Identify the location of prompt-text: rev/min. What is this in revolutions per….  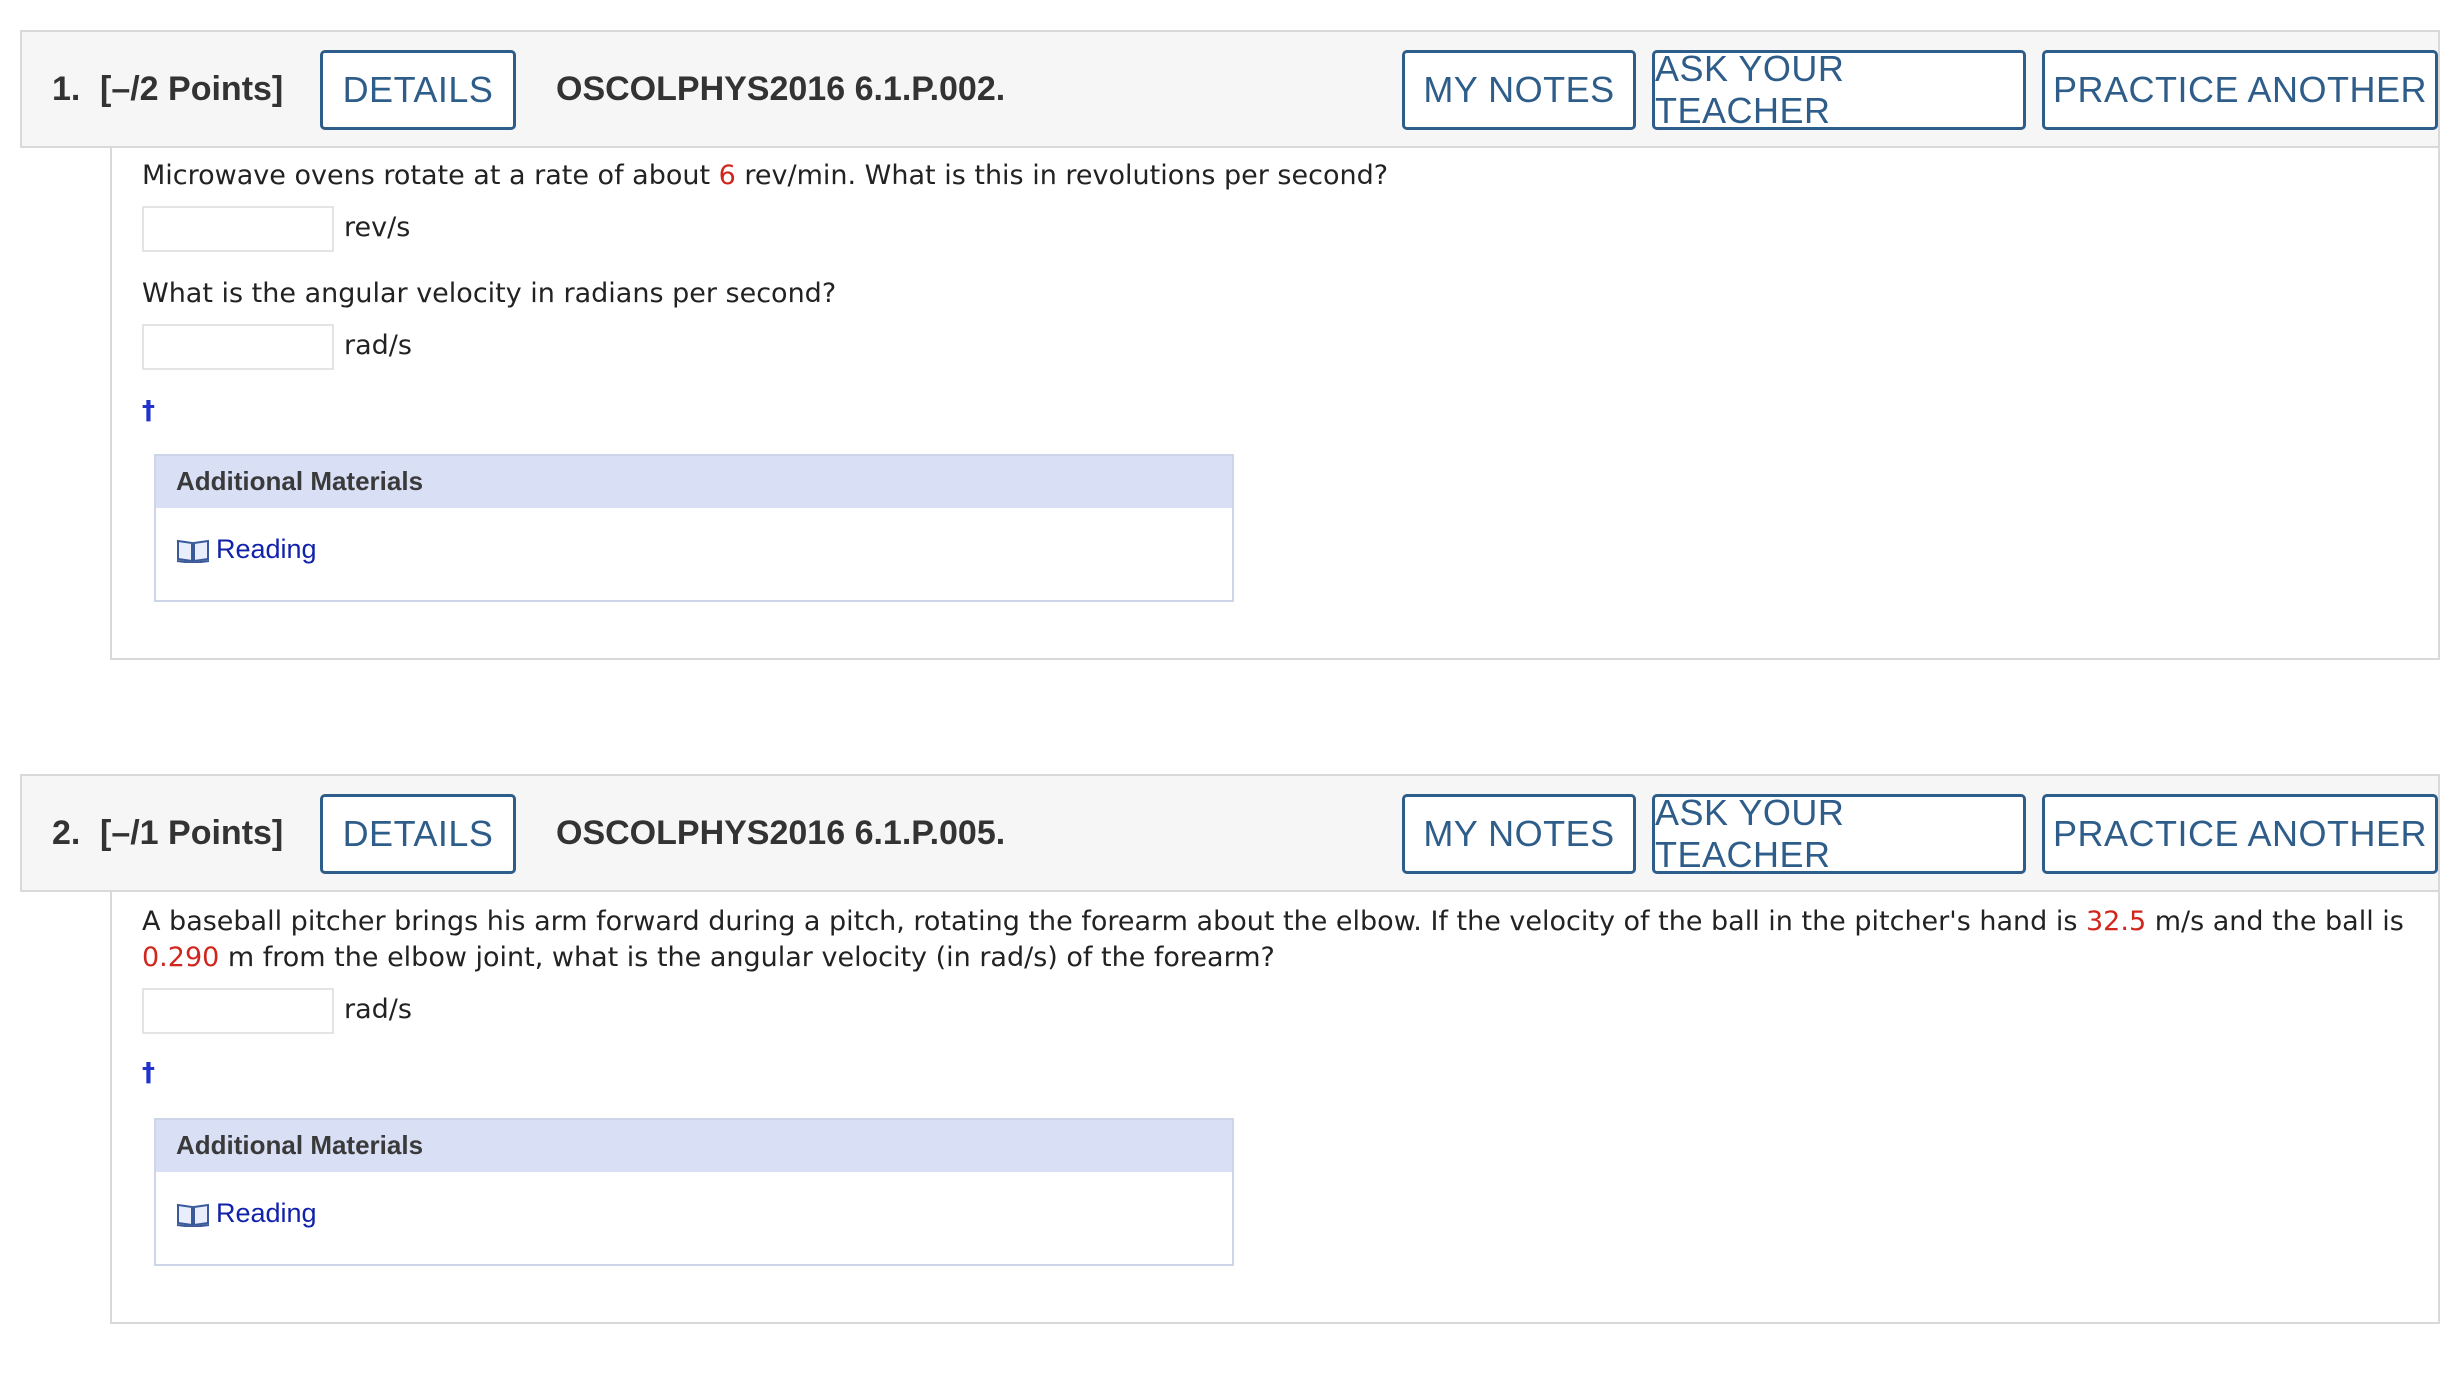
(1062, 175).